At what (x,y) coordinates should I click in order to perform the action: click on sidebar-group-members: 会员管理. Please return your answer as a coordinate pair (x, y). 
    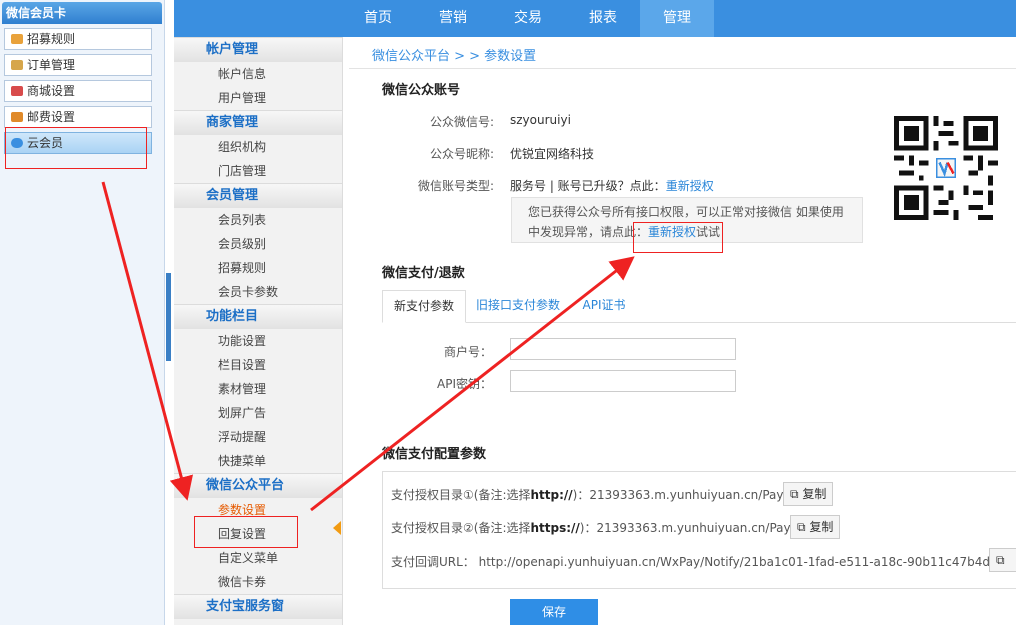
    Looking at the image, I should click on (258, 195).